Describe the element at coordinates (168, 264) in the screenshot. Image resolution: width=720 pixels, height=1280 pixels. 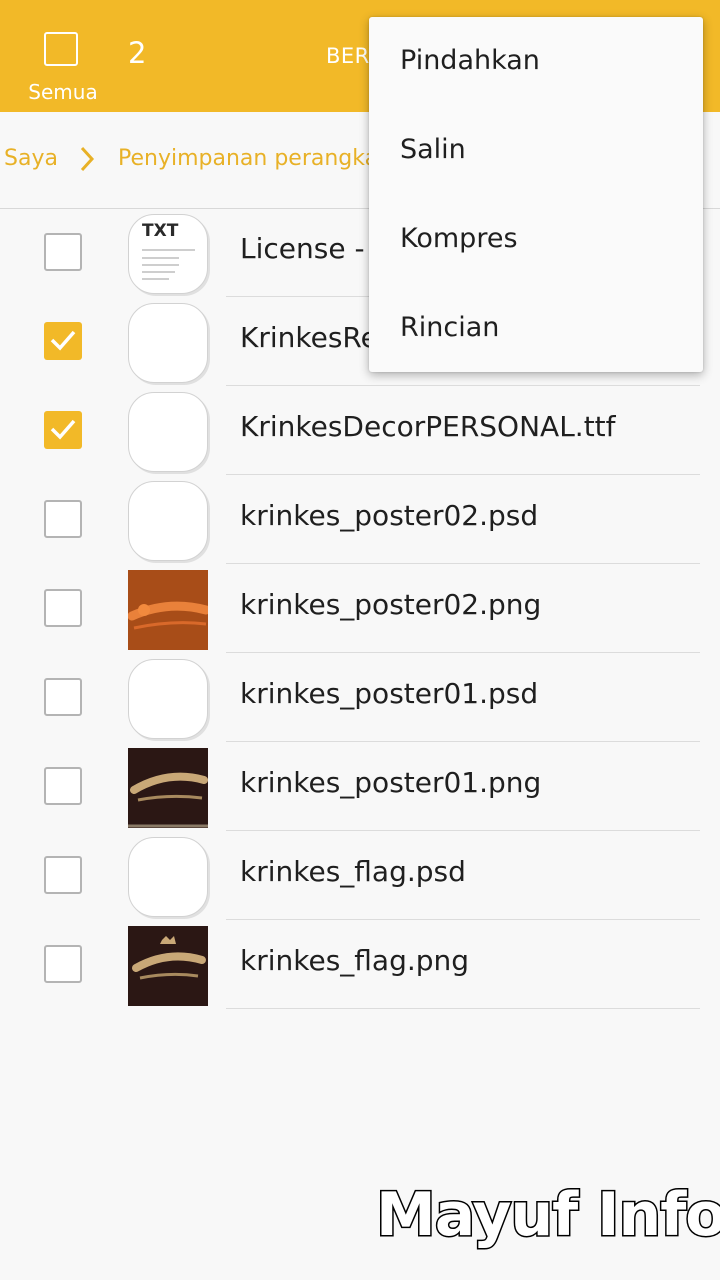
I see `text-lines-icon` at that location.